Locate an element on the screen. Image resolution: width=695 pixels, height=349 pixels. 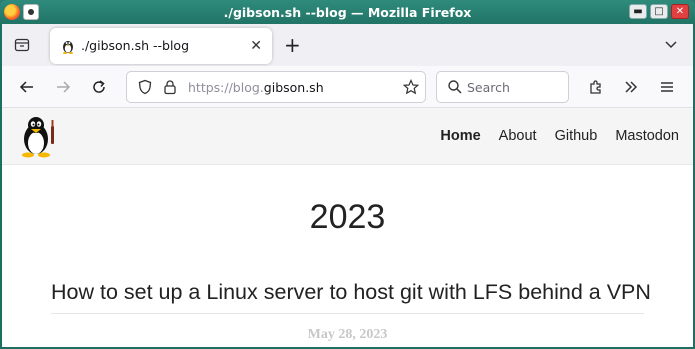
tab-active: ./gibson.sh --blog ✕ is located at coordinates (161, 46).